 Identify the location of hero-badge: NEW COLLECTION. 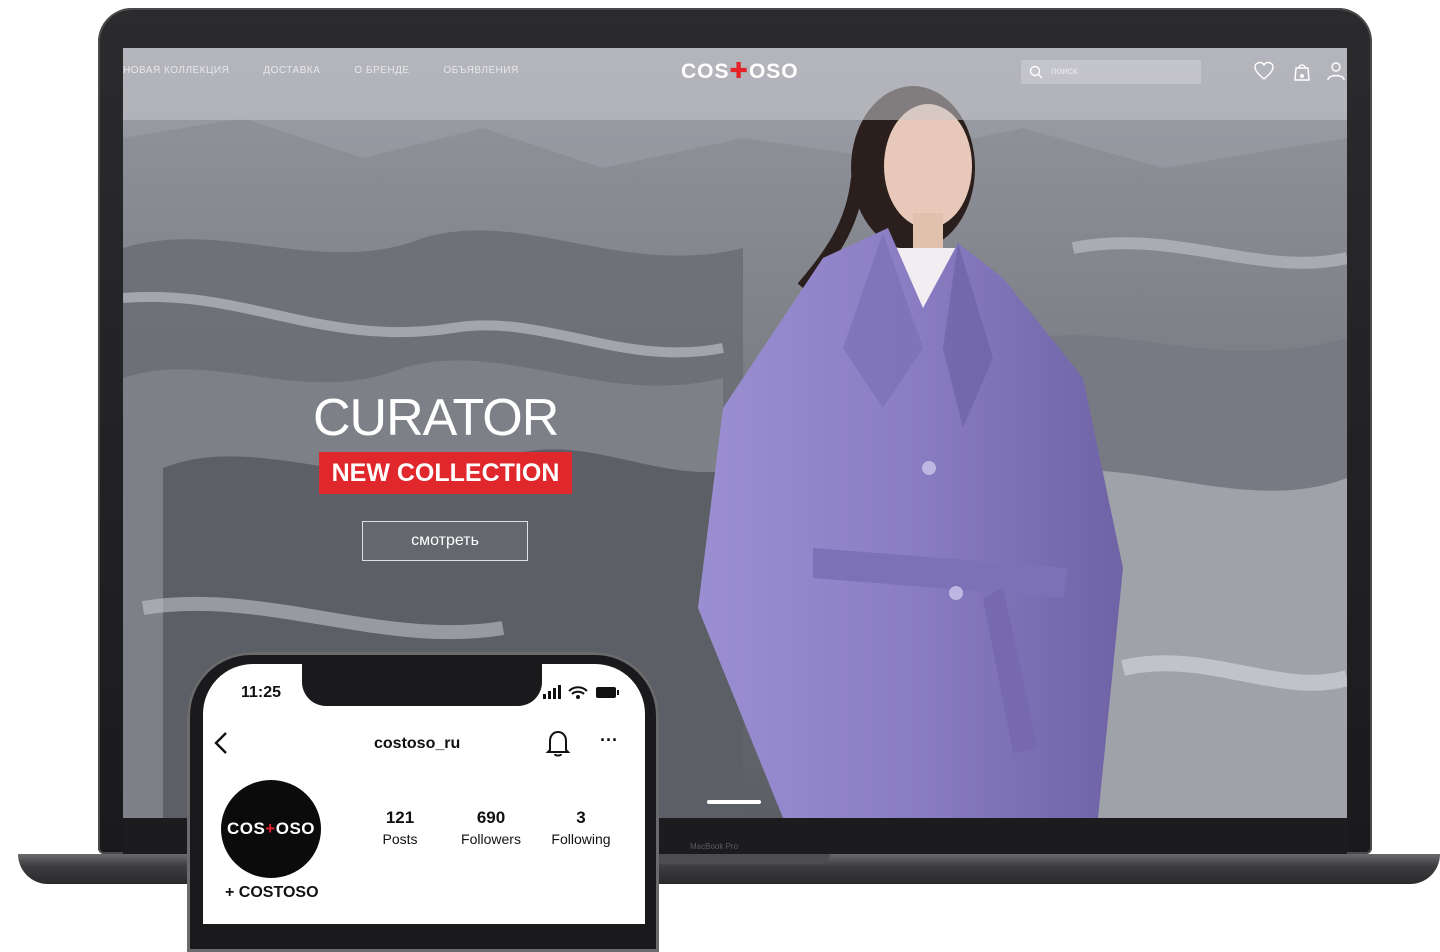
(445, 473).